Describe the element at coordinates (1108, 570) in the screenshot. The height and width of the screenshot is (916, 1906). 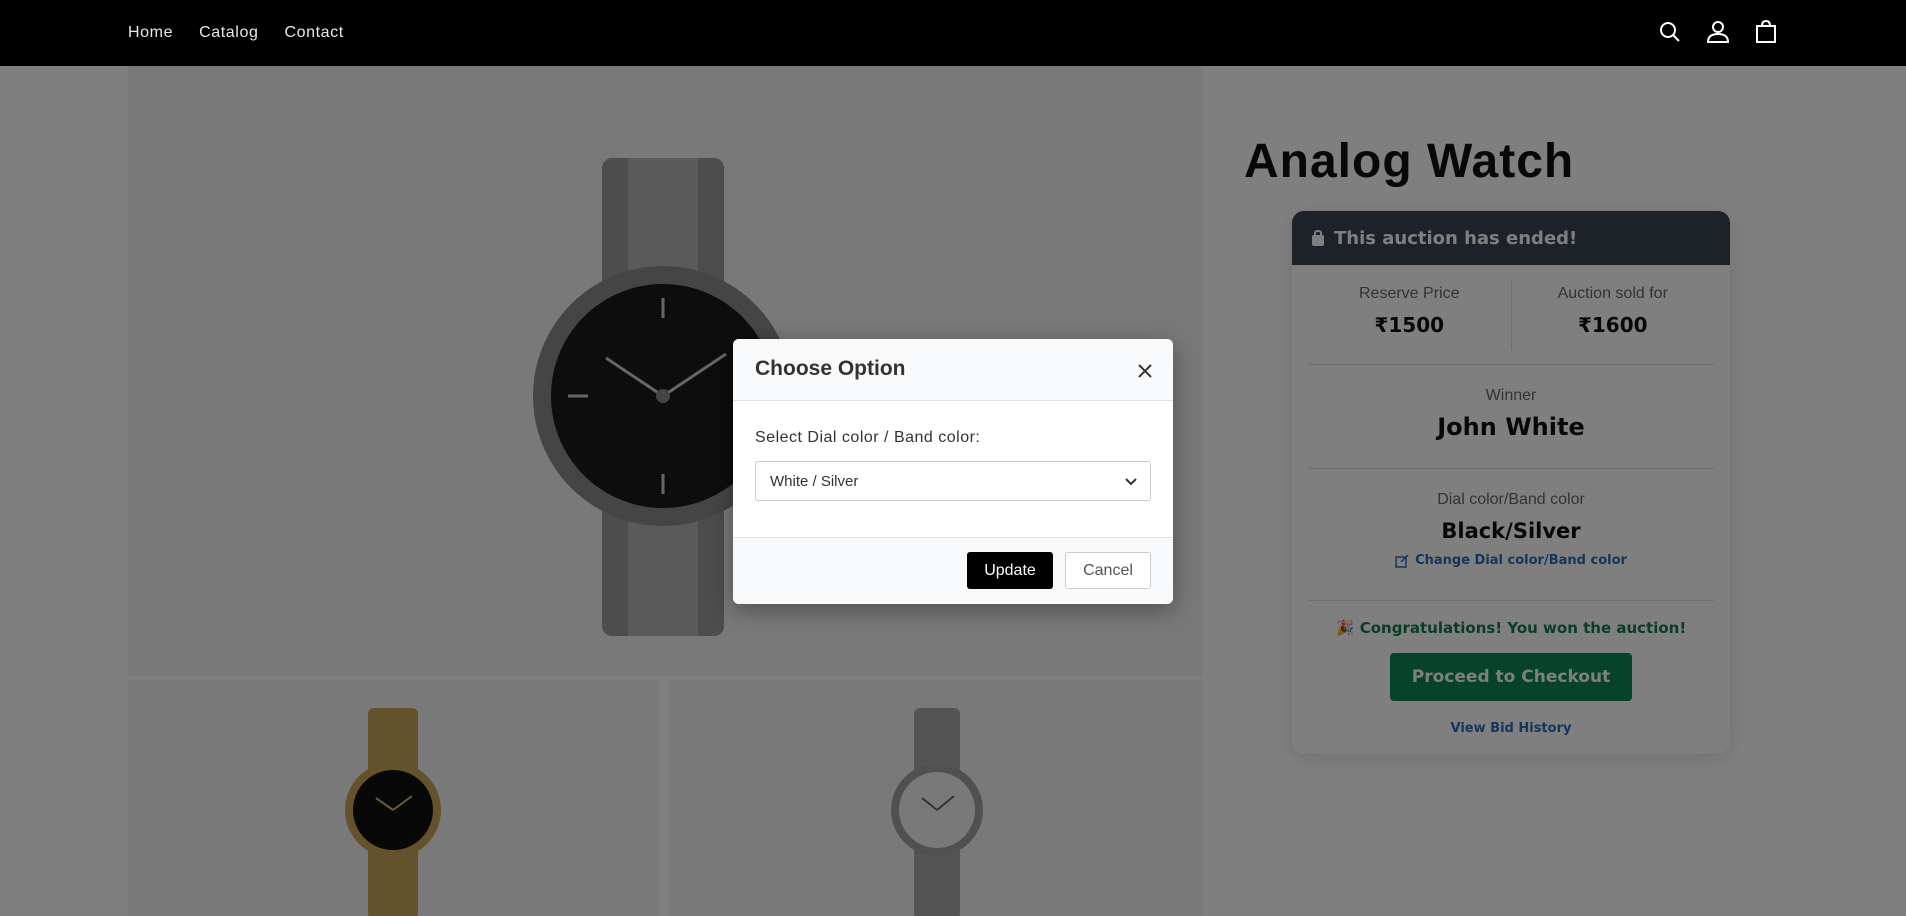
I see `cancel-button: Cancel` at that location.